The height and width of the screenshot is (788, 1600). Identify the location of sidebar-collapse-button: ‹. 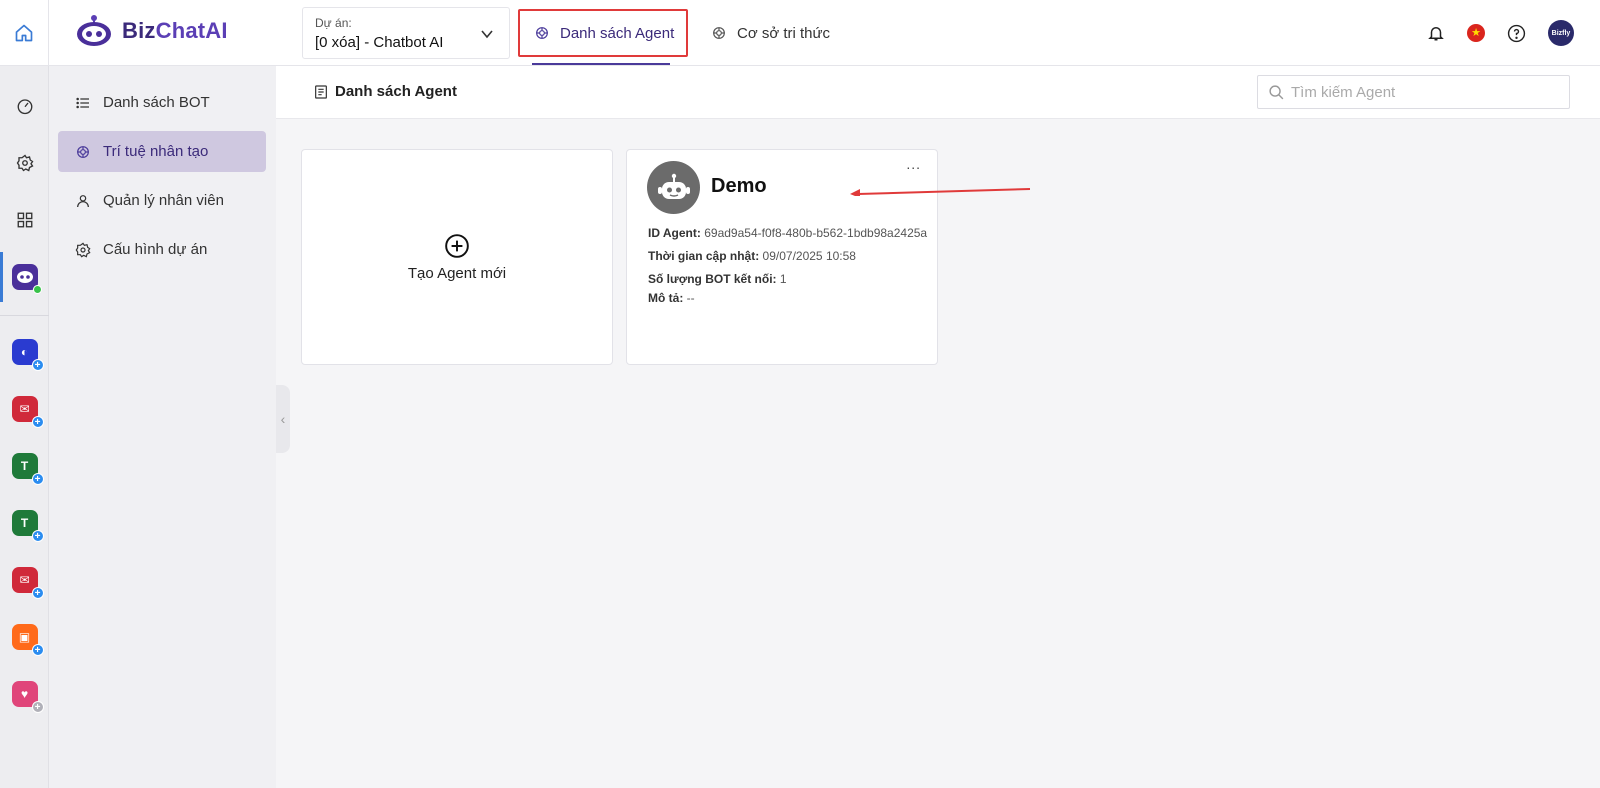
(283, 419).